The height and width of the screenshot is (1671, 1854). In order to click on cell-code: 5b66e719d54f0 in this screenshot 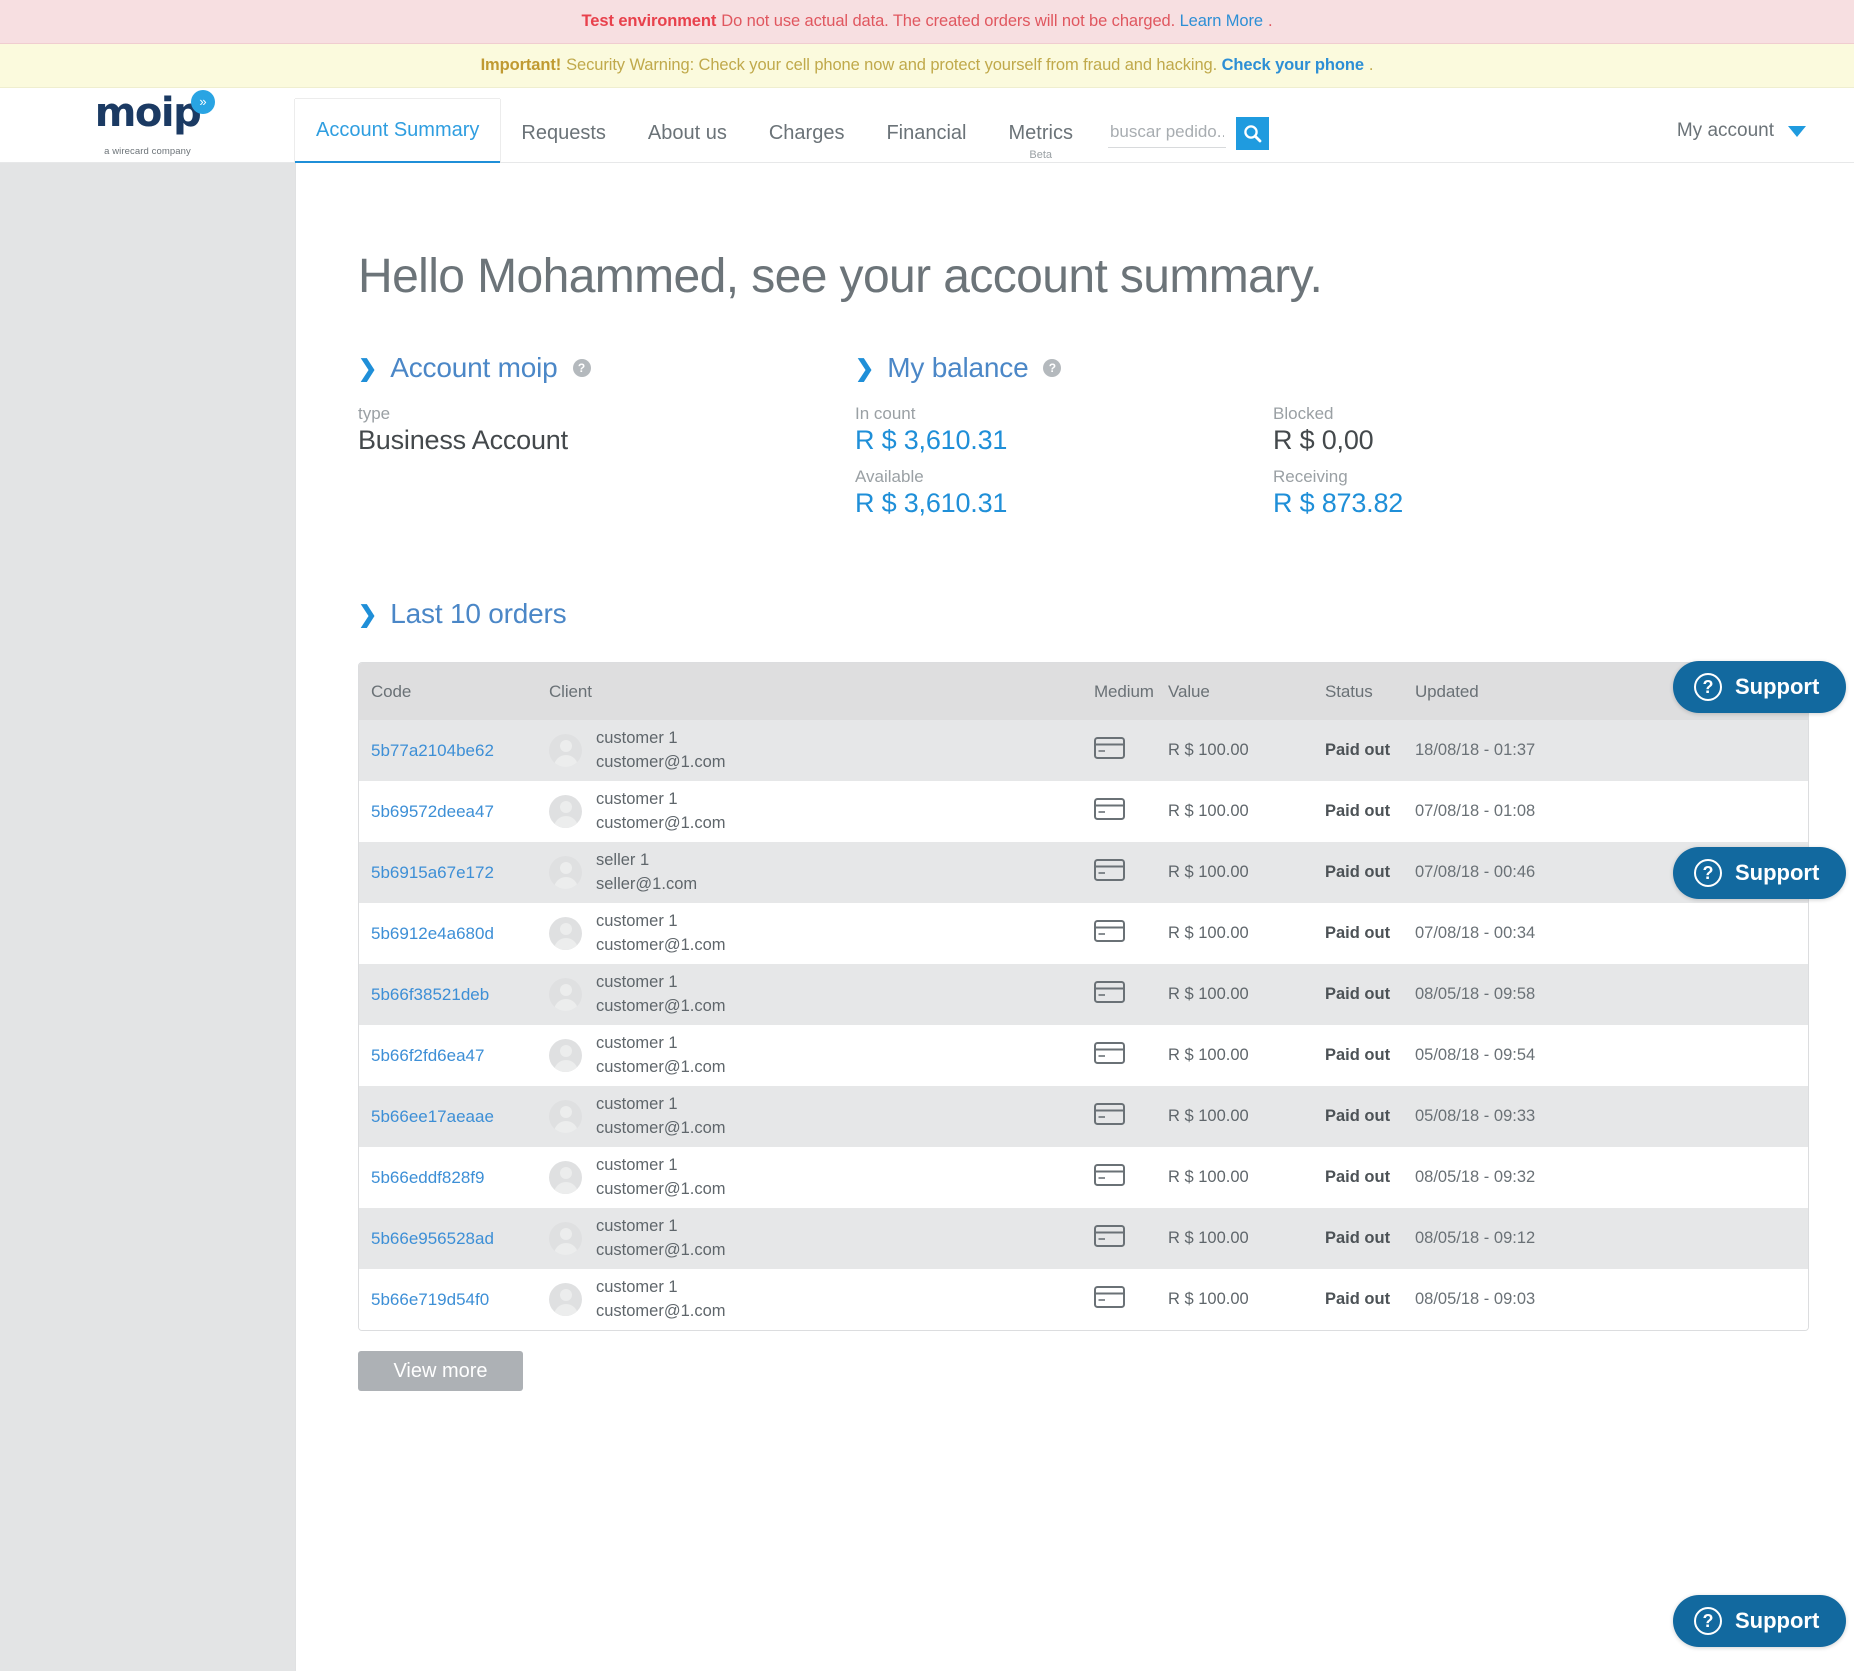, I will do `click(454, 1299)`.